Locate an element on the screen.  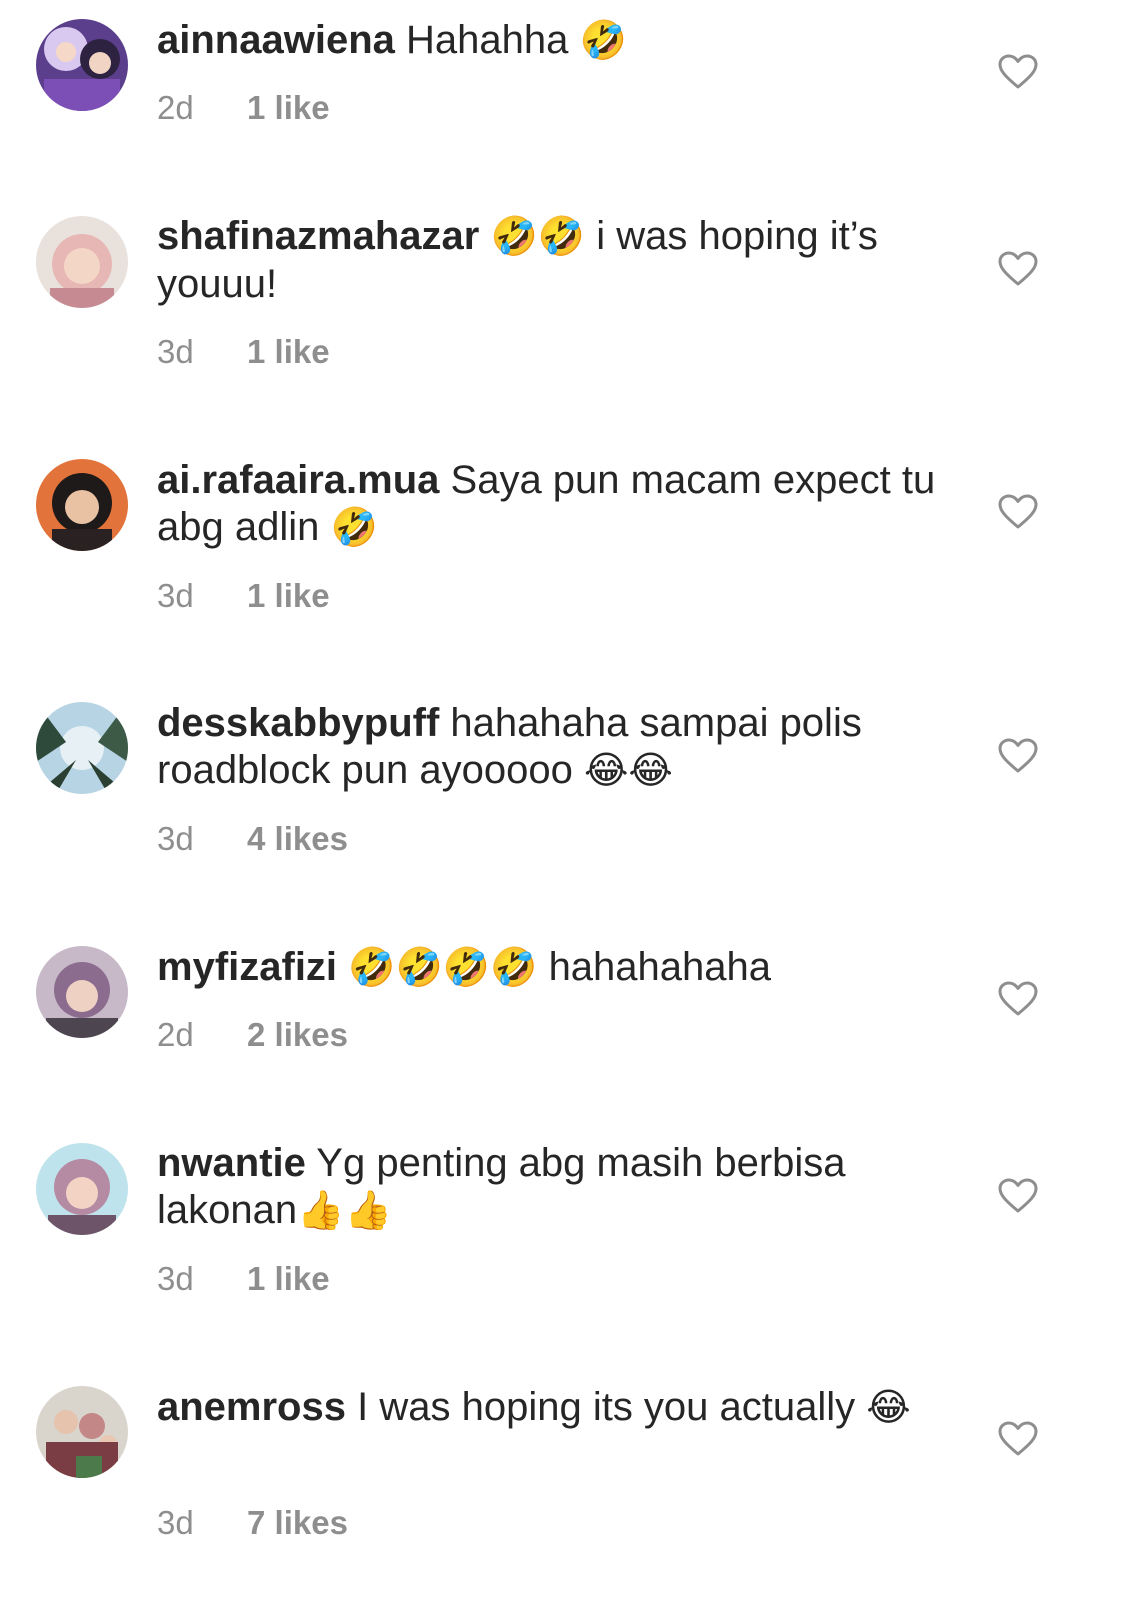
comment-body: hahahahaha is located at coordinates (660, 967).